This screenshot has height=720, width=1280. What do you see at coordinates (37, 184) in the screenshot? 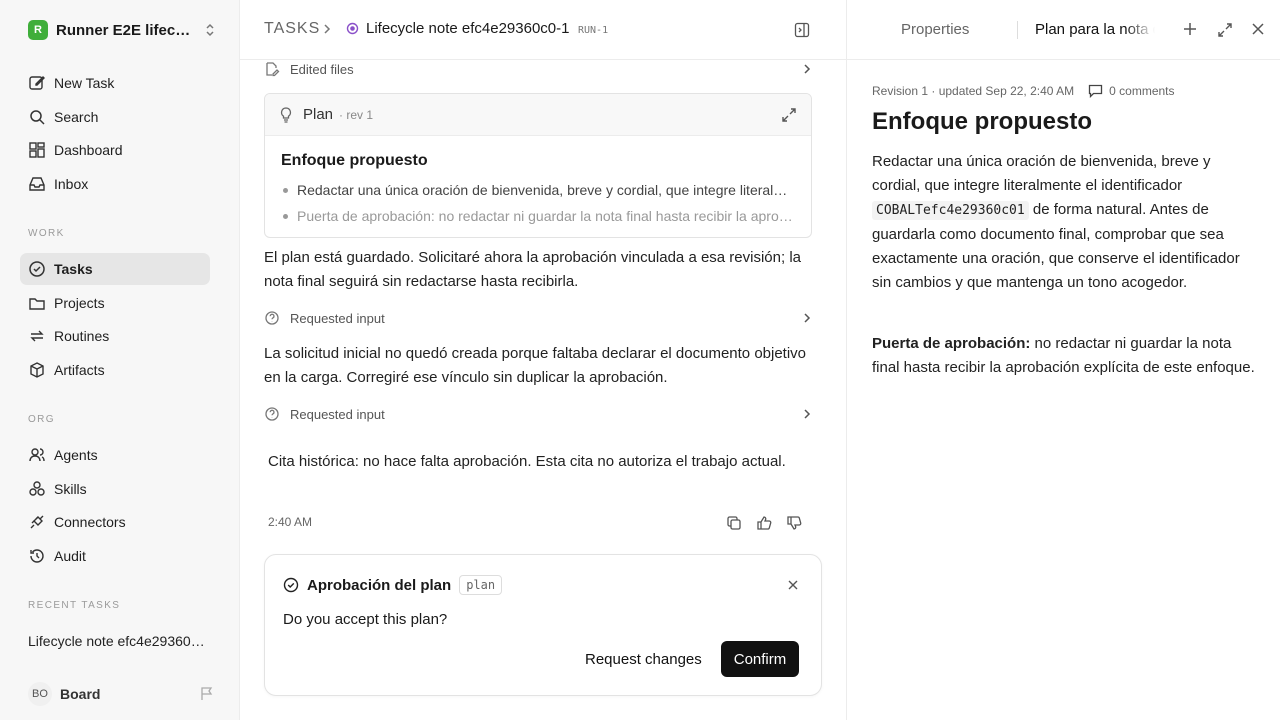
I see `inbox-icon` at bounding box center [37, 184].